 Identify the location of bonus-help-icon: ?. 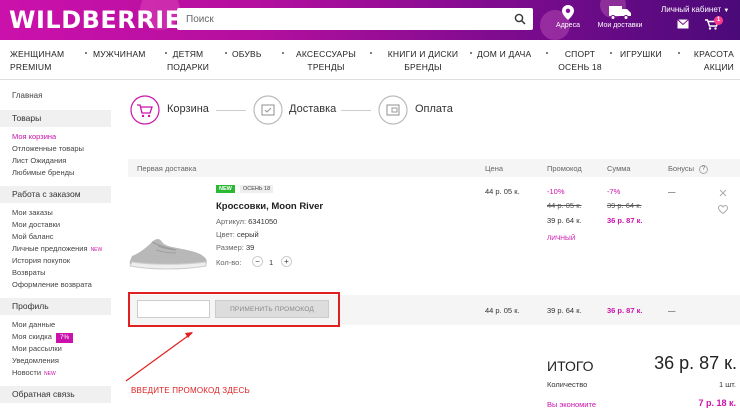
(703, 169).